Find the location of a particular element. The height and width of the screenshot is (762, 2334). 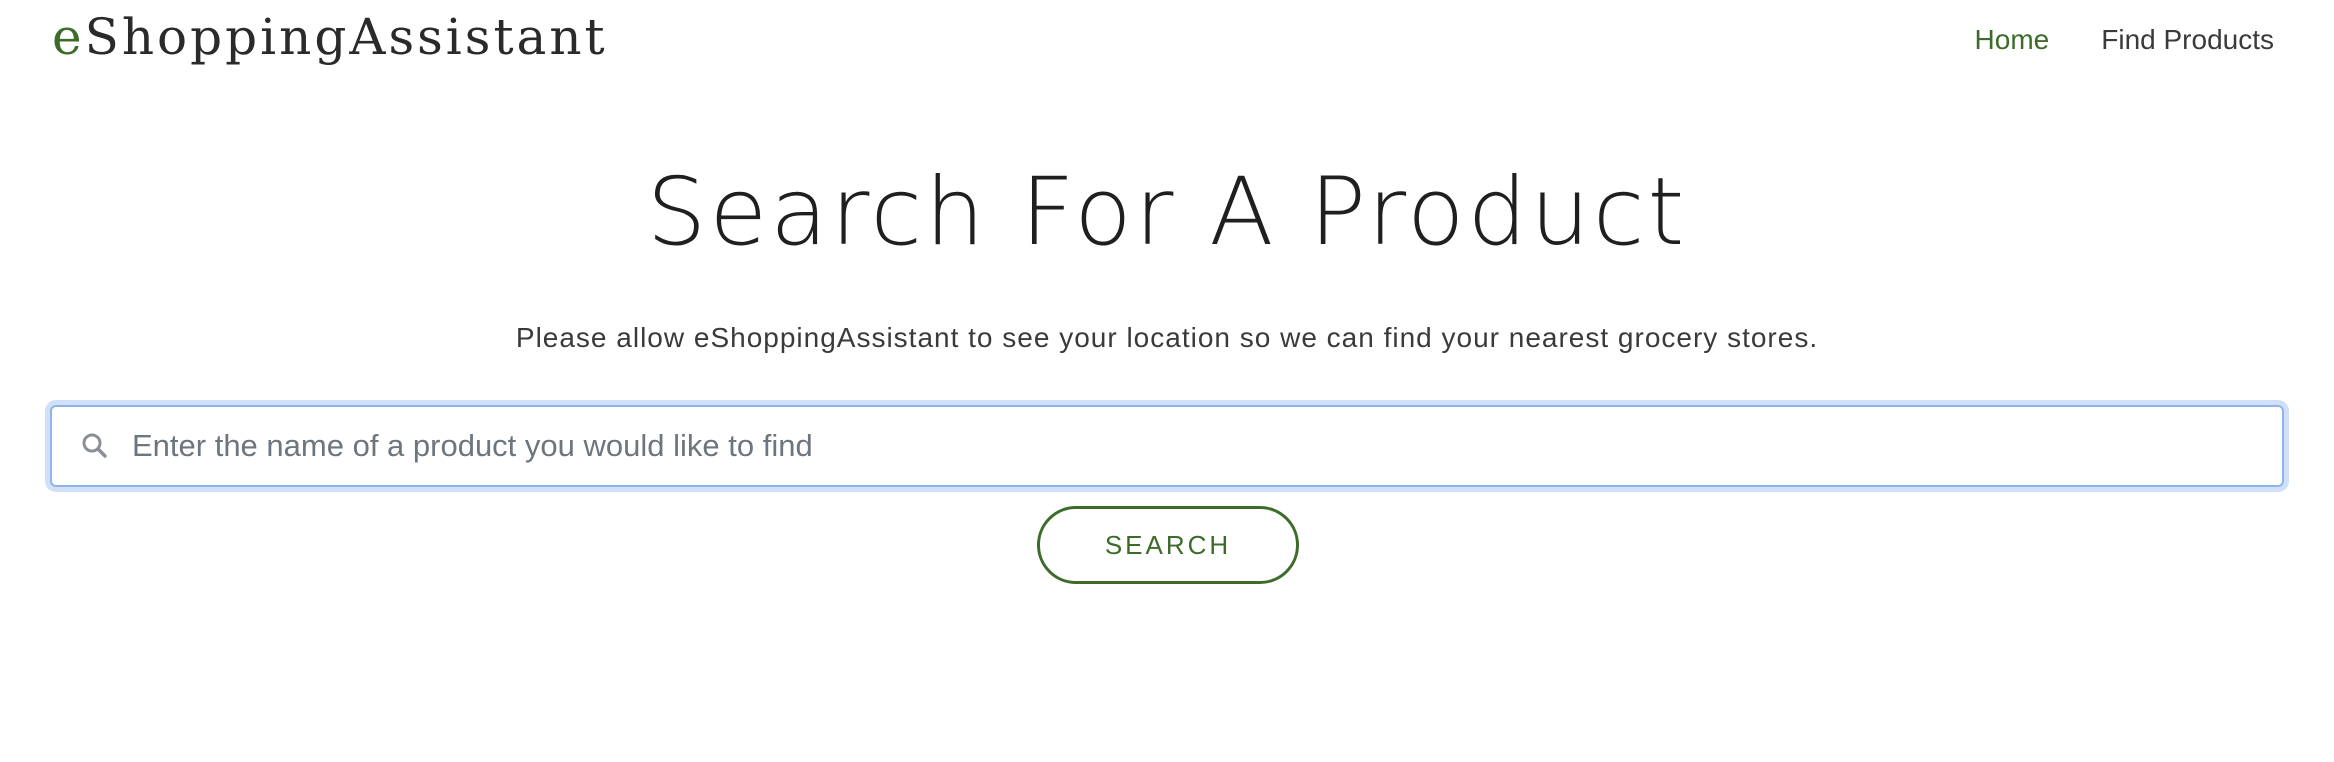

nav-home-link: Home is located at coordinates (2012, 40).